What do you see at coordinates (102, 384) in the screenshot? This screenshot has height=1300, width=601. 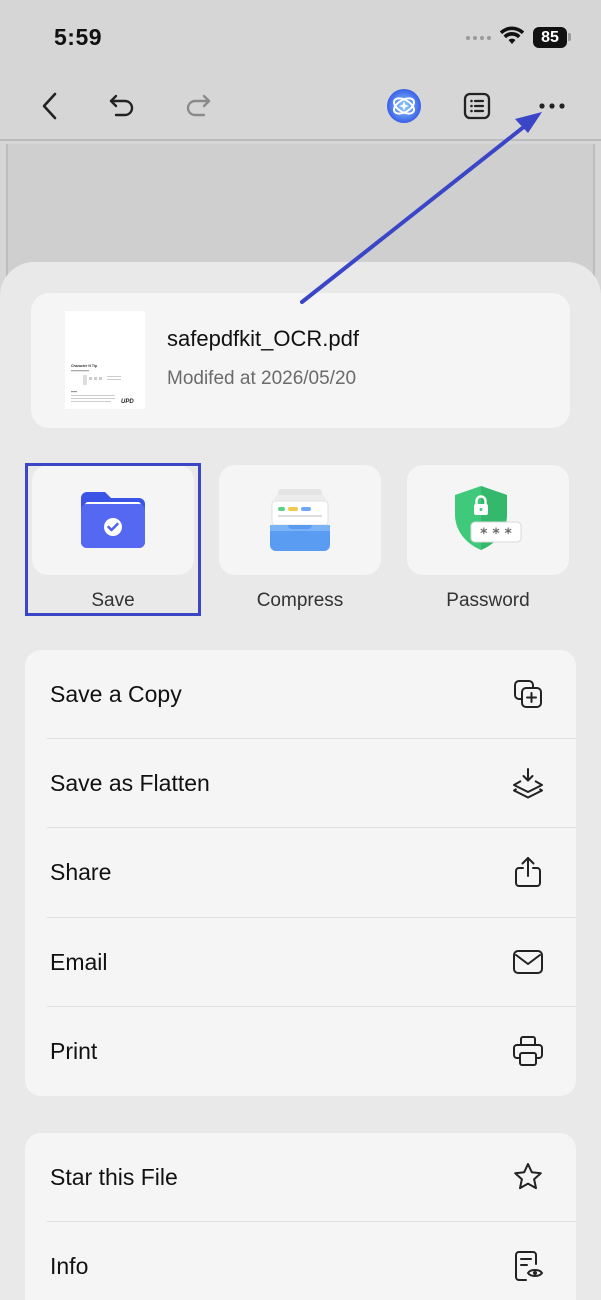 I see `thumbnail-preview: Character N Tip UPD` at bounding box center [102, 384].